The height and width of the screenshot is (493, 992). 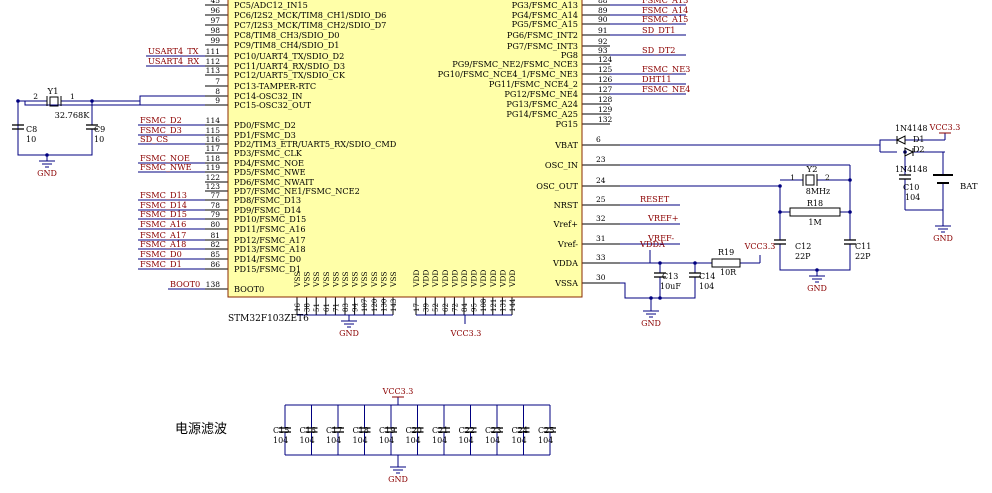 I want to click on c10-value: 104, so click(x=912, y=197).